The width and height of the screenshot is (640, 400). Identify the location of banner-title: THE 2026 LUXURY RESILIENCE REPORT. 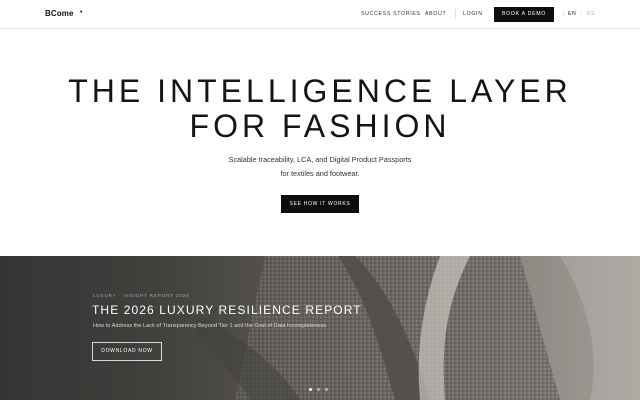
(227, 310).